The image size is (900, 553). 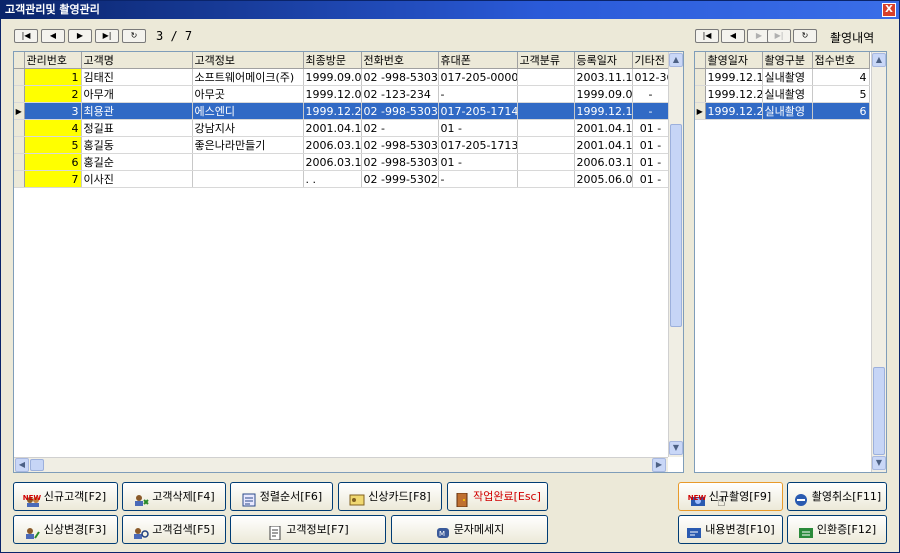 I want to click on customer-cell-mobile: 01 -, so click(x=478, y=128).